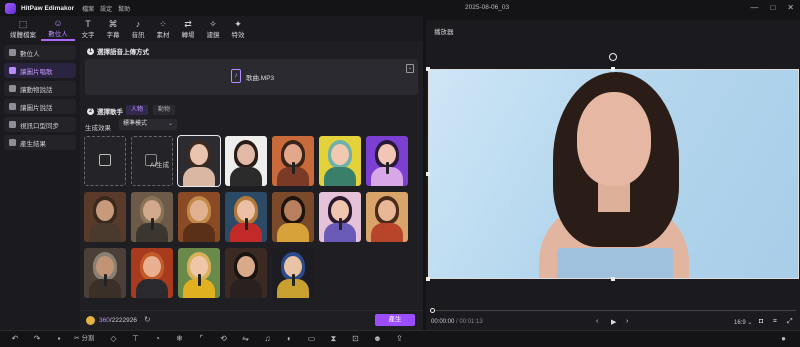 This screenshot has width=800, height=347. I want to click on grid-icon: ⌗, so click(775, 322).